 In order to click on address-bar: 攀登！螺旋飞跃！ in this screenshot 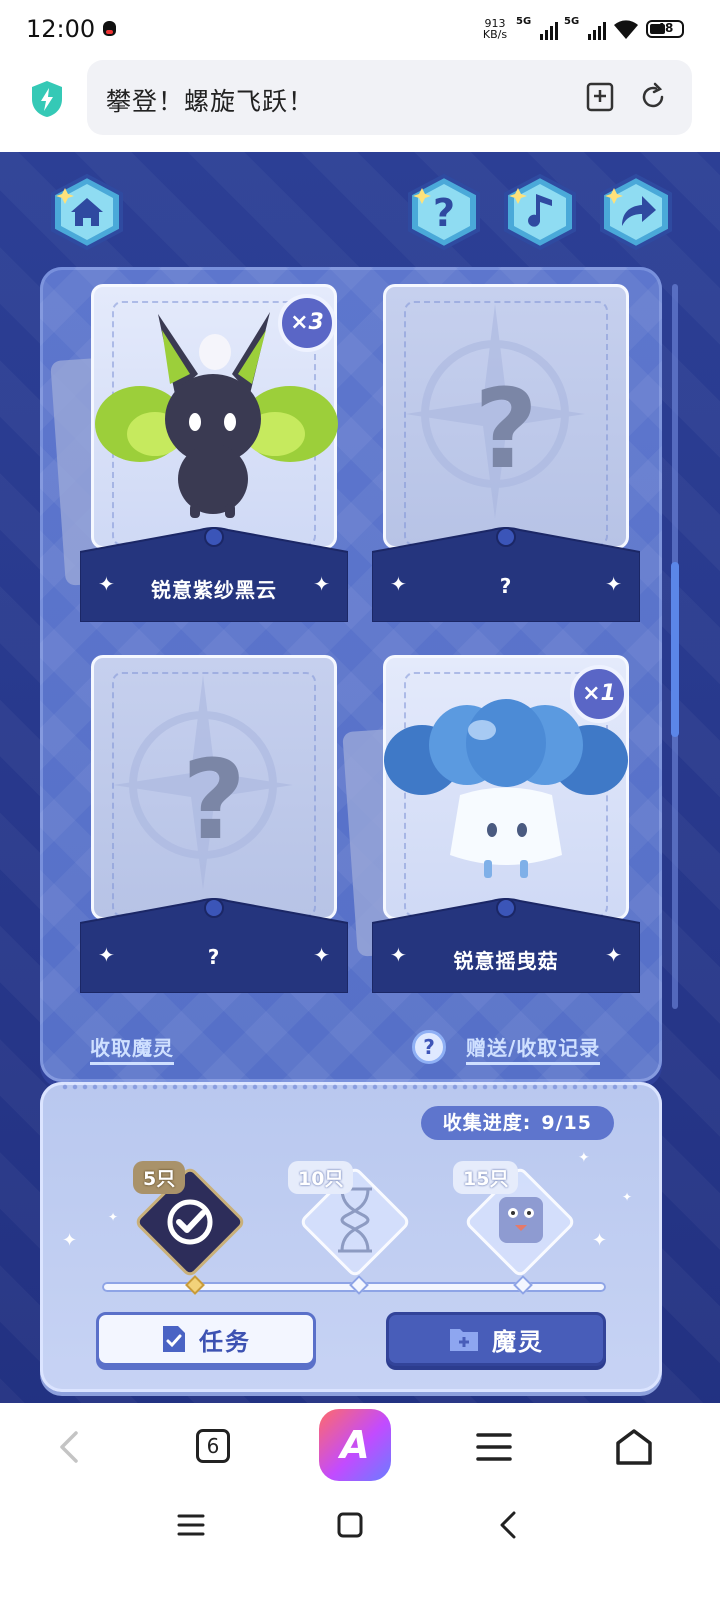, I will do `click(389, 97)`.